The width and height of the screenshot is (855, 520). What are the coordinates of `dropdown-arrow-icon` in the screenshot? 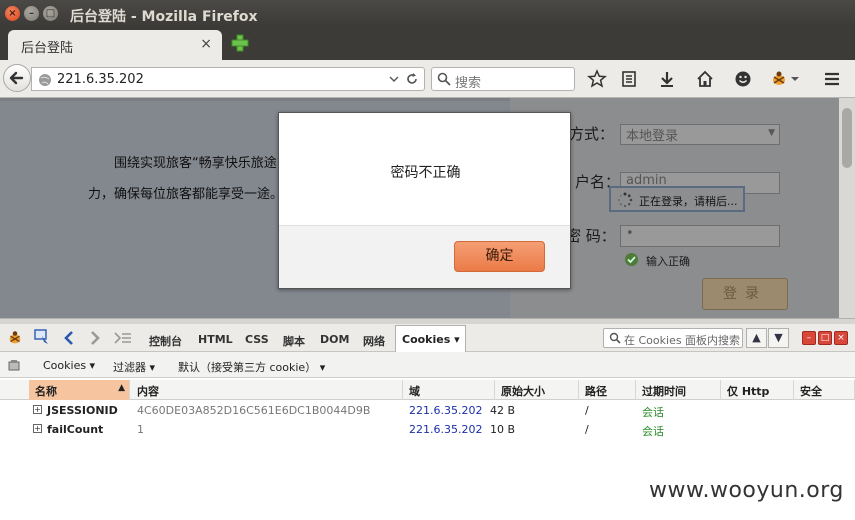 It's located at (394, 79).